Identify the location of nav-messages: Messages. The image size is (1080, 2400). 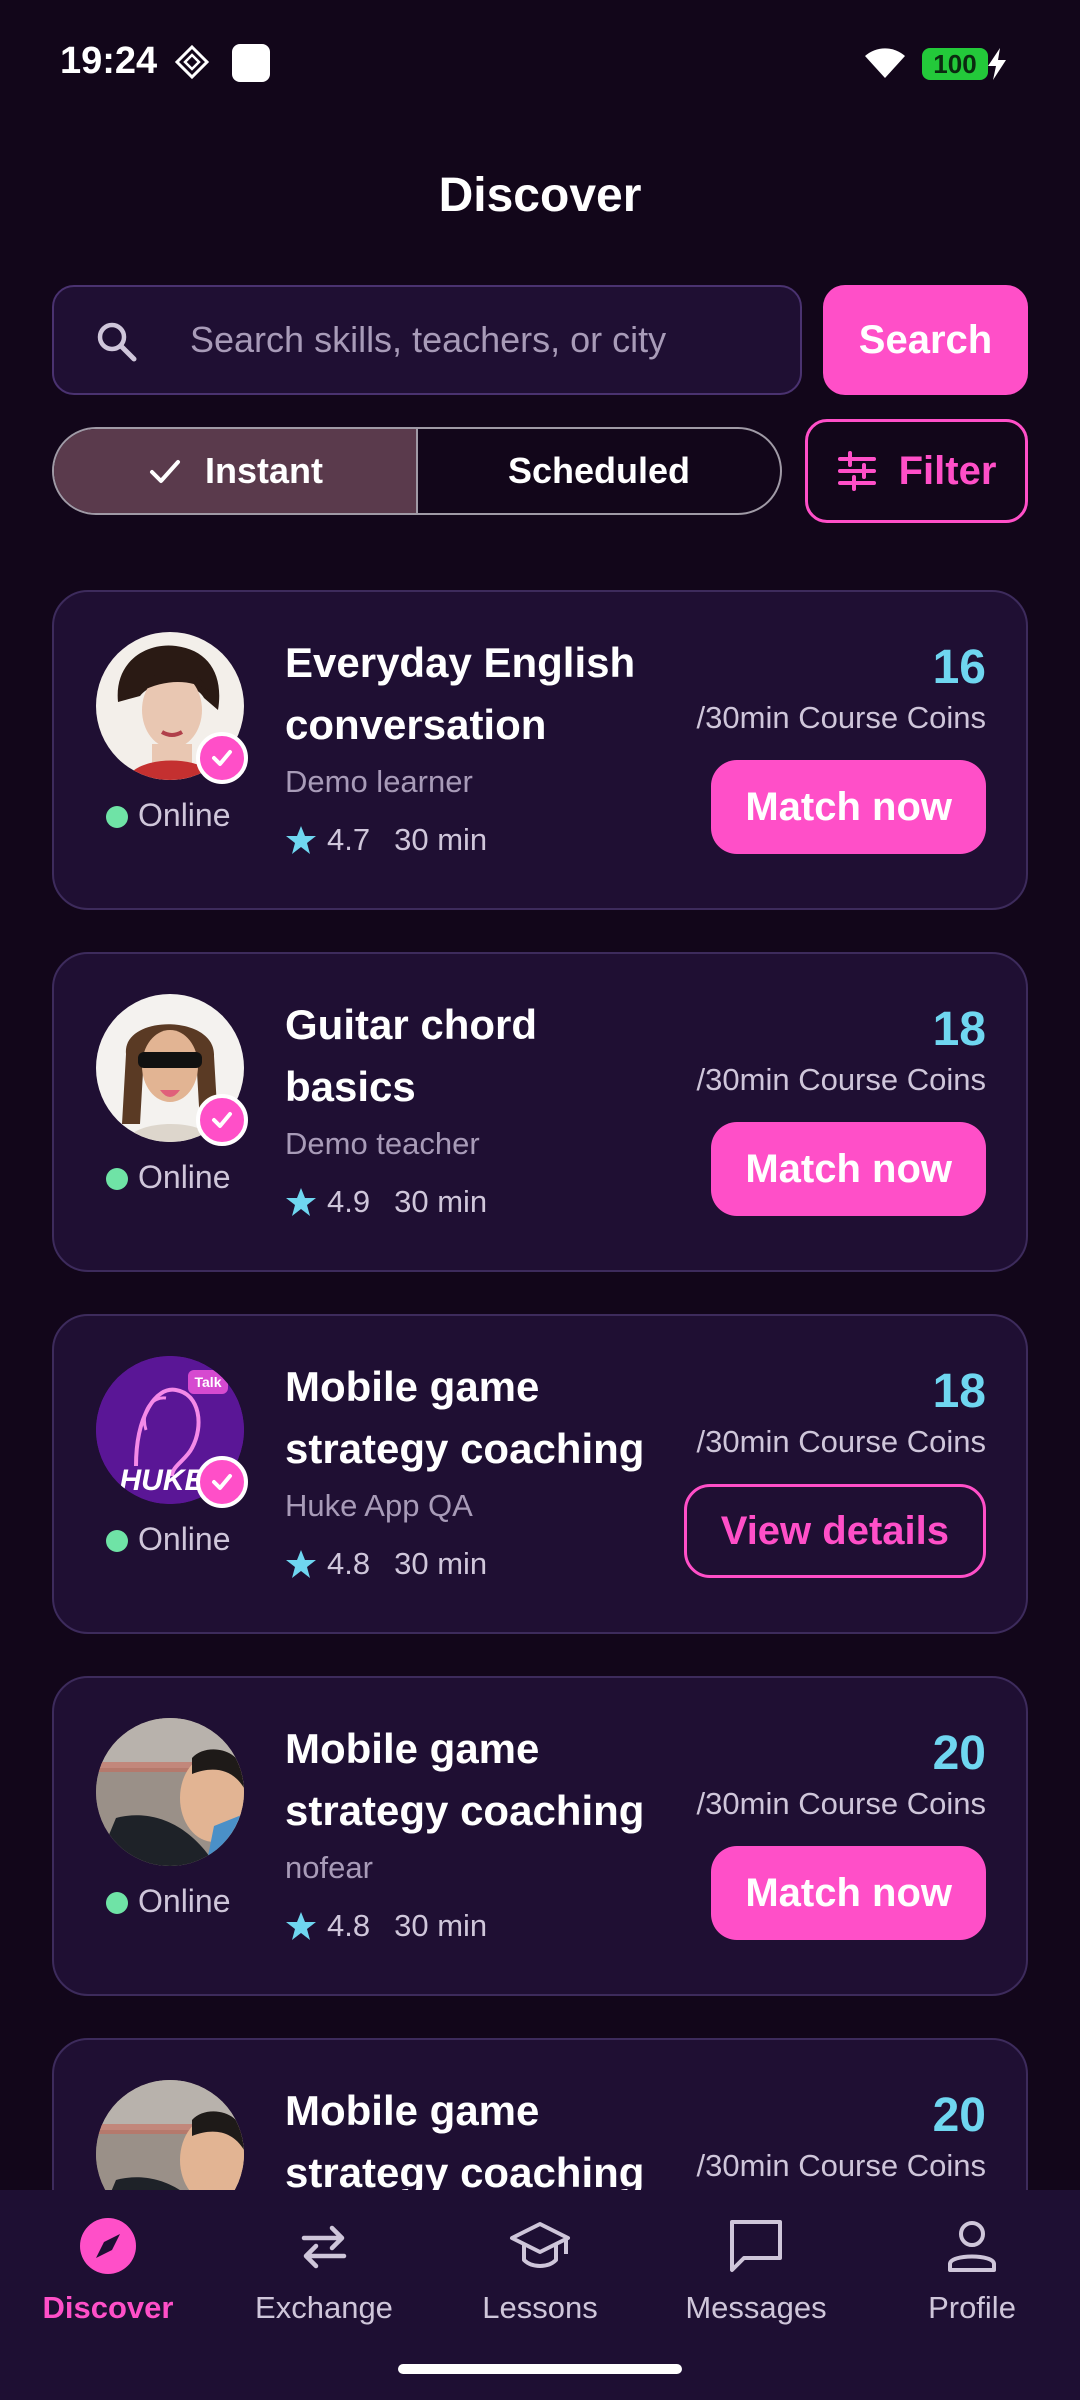
(756, 2270).